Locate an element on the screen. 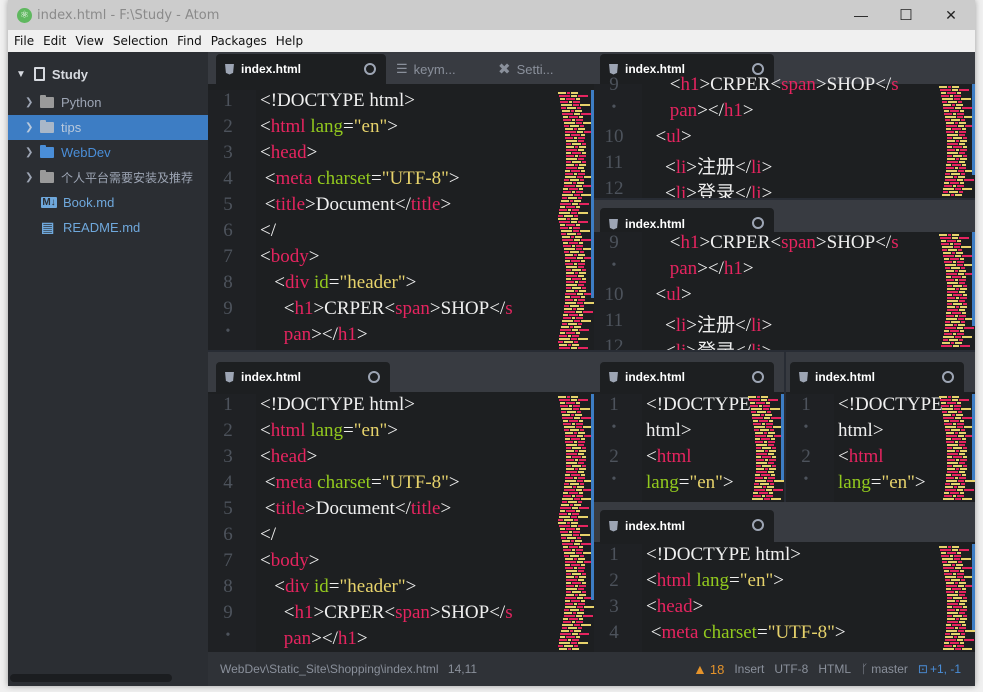 The height and width of the screenshot is (692, 983). editor-mode: Insert is located at coordinates (749, 669).